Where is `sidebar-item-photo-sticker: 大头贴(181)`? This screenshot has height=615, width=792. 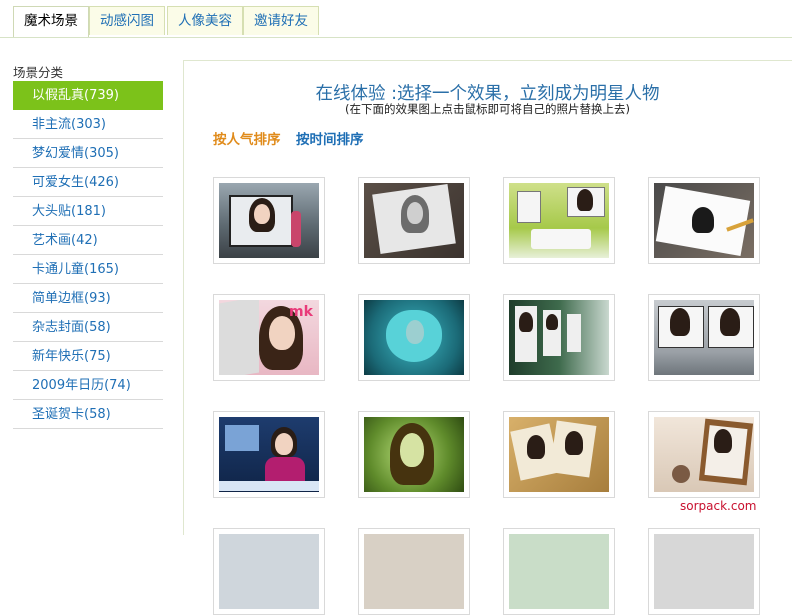 sidebar-item-photo-sticker: 大头贴(181) is located at coordinates (88, 211).